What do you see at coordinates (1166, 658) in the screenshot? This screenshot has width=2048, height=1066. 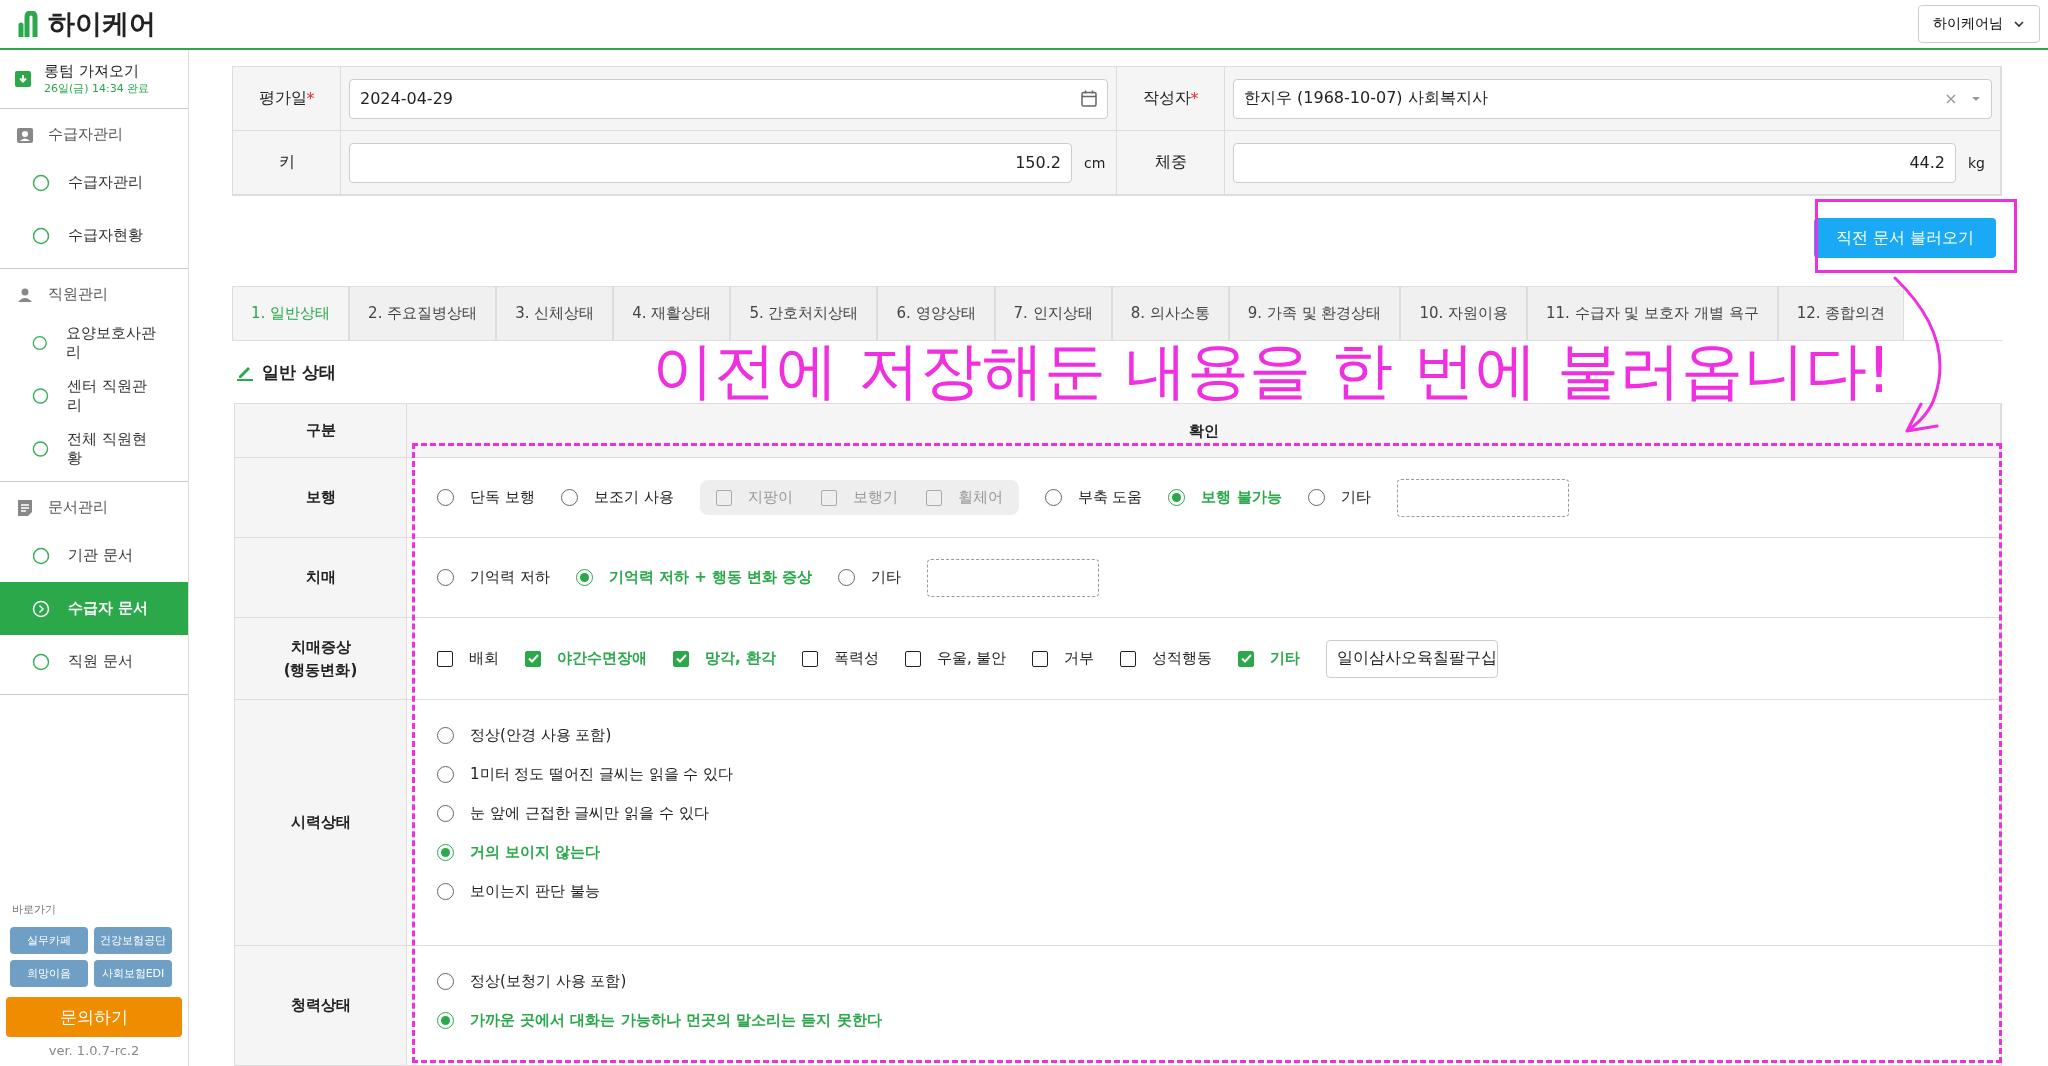 I see `checkbox-option: 성적행동` at bounding box center [1166, 658].